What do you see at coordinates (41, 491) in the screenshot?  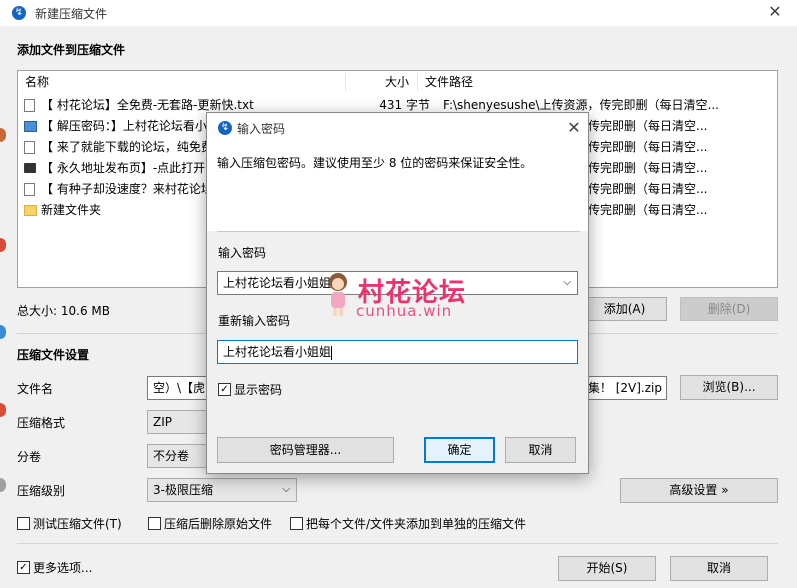 I see `level-label: 压缩级别` at bounding box center [41, 491].